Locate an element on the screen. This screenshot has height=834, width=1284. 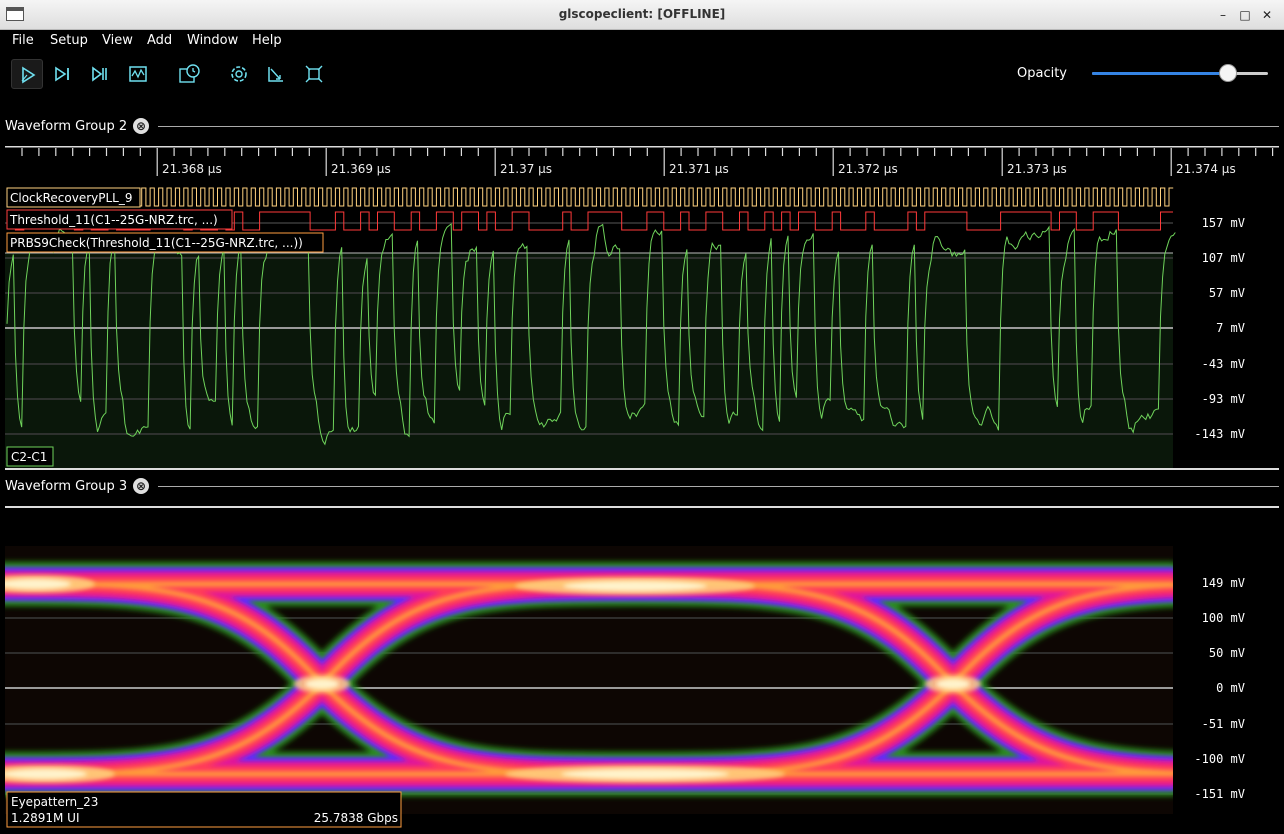
y-axis-label: -51 mV is located at coordinates (1223, 724).